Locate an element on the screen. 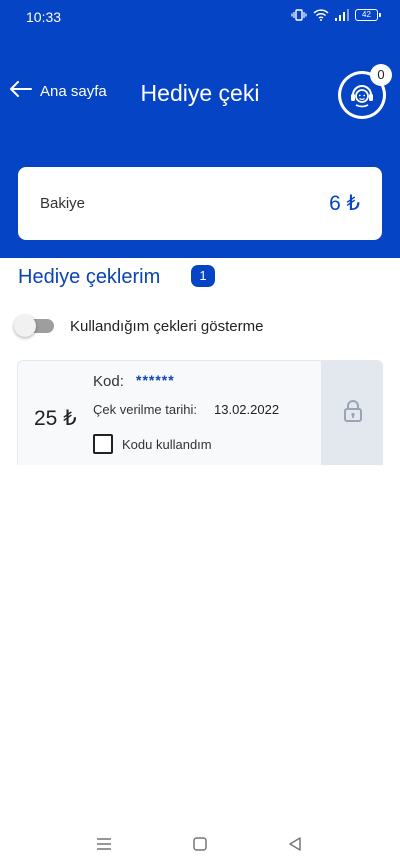 The image size is (400, 866). balance-value: 6 ₺ is located at coordinates (344, 203).